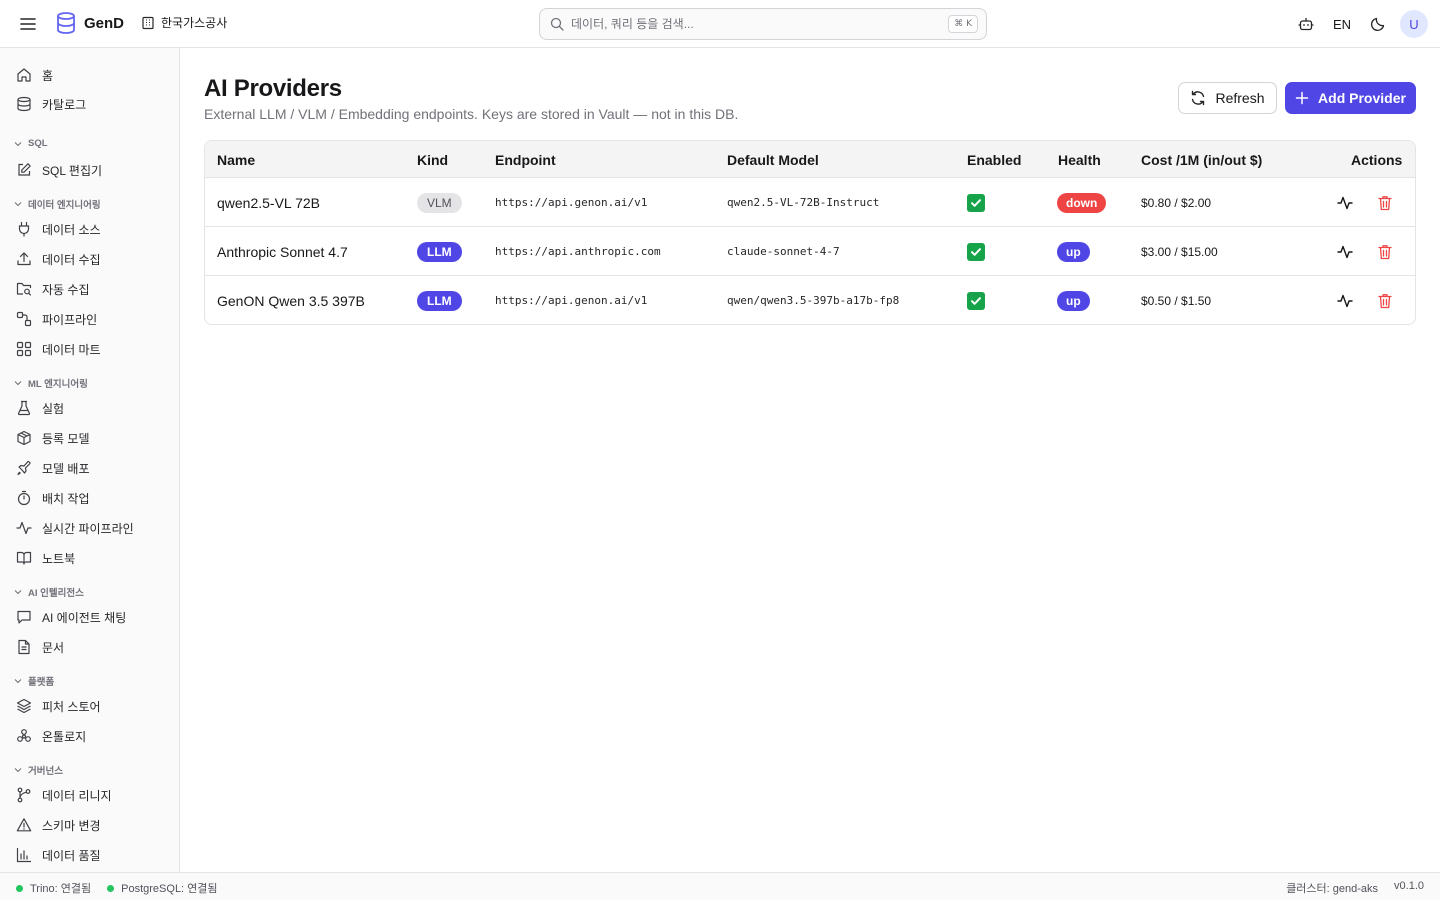  Describe the element at coordinates (64, 205) in the screenshot. I see `section-title: 데이터 엔지니어링` at that location.